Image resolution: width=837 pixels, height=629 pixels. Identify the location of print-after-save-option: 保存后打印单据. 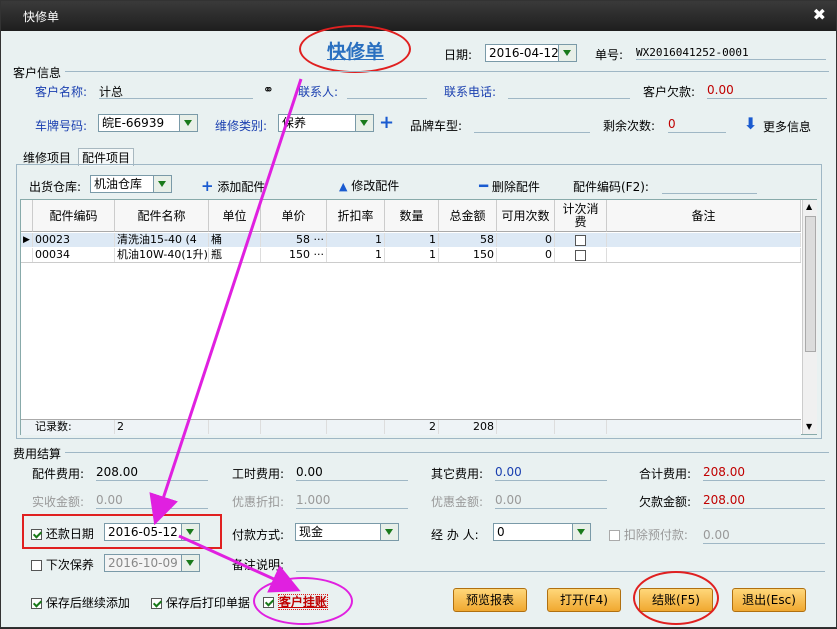
(200, 602).